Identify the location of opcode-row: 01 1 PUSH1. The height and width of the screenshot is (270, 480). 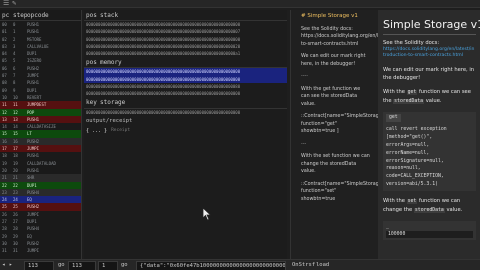
(40, 31).